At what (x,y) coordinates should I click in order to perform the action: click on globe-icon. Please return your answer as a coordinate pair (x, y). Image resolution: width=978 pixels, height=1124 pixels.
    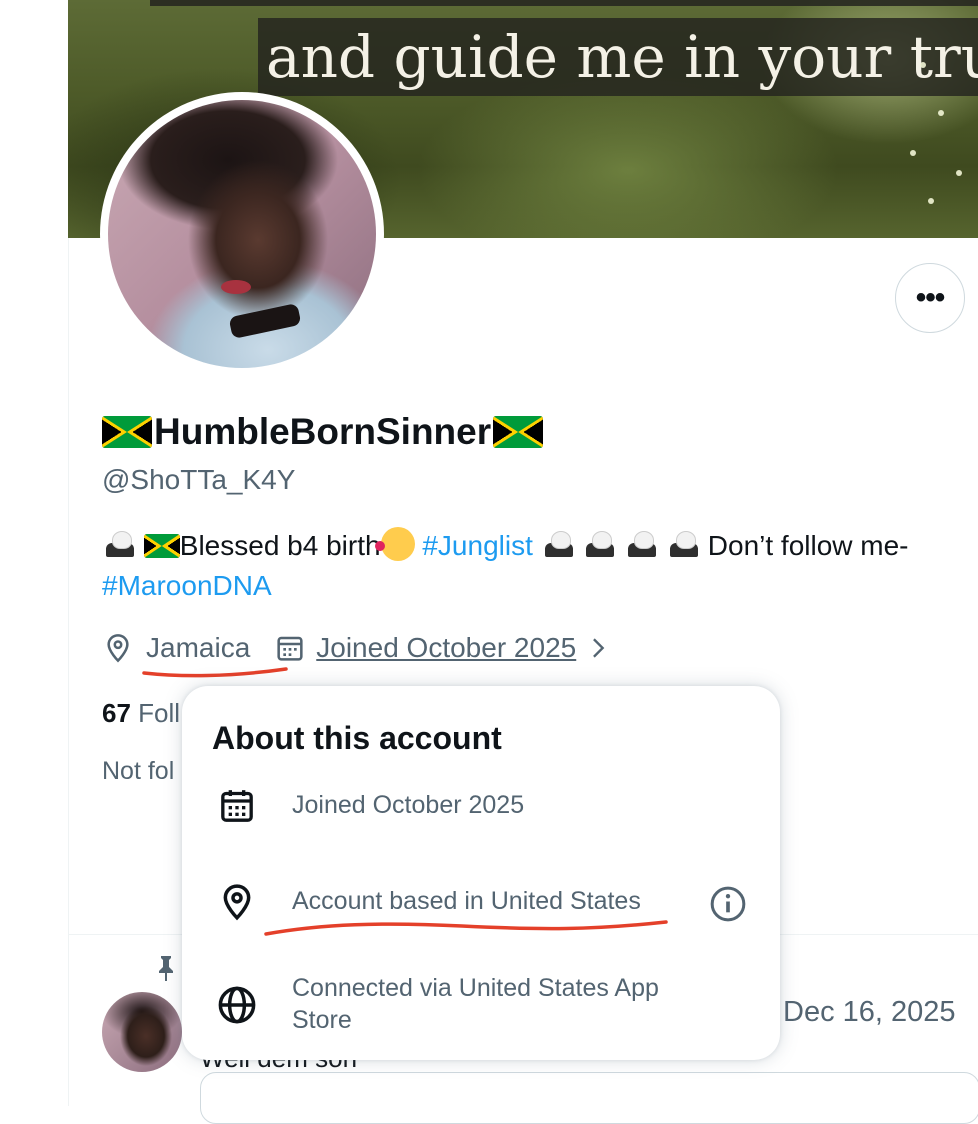
    Looking at the image, I should click on (237, 1005).